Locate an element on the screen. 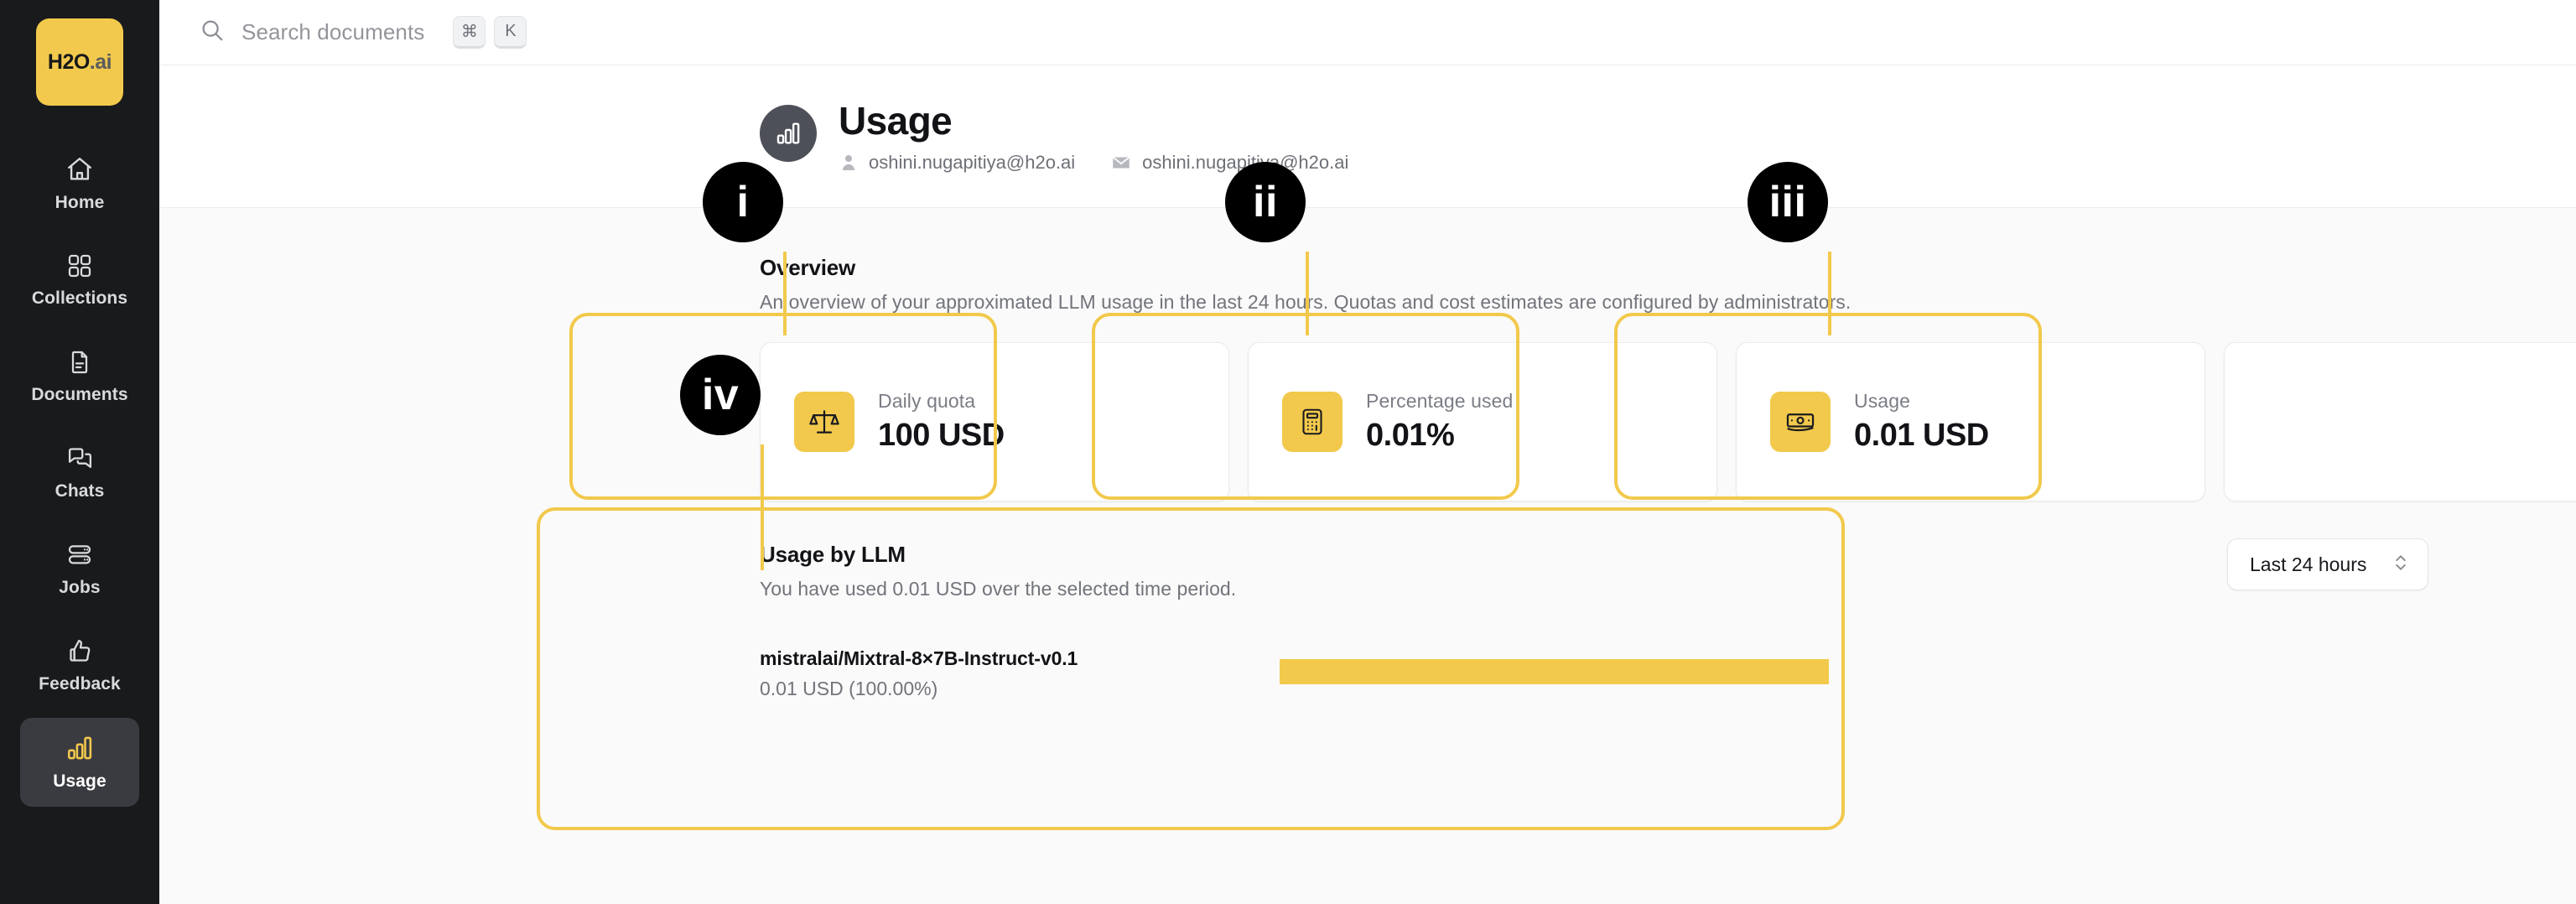 The image size is (2576, 904). overview-heading: Overview is located at coordinates (808, 268).